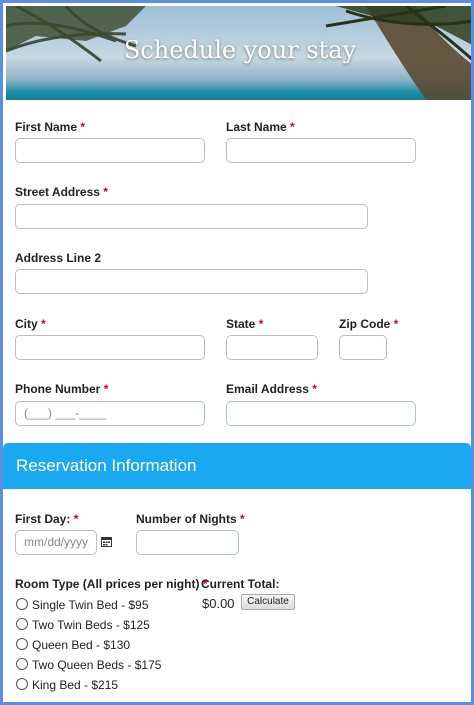 The height and width of the screenshot is (705, 474). I want to click on room-option-single-twin: Single Twin Bed - $95, so click(82, 605).